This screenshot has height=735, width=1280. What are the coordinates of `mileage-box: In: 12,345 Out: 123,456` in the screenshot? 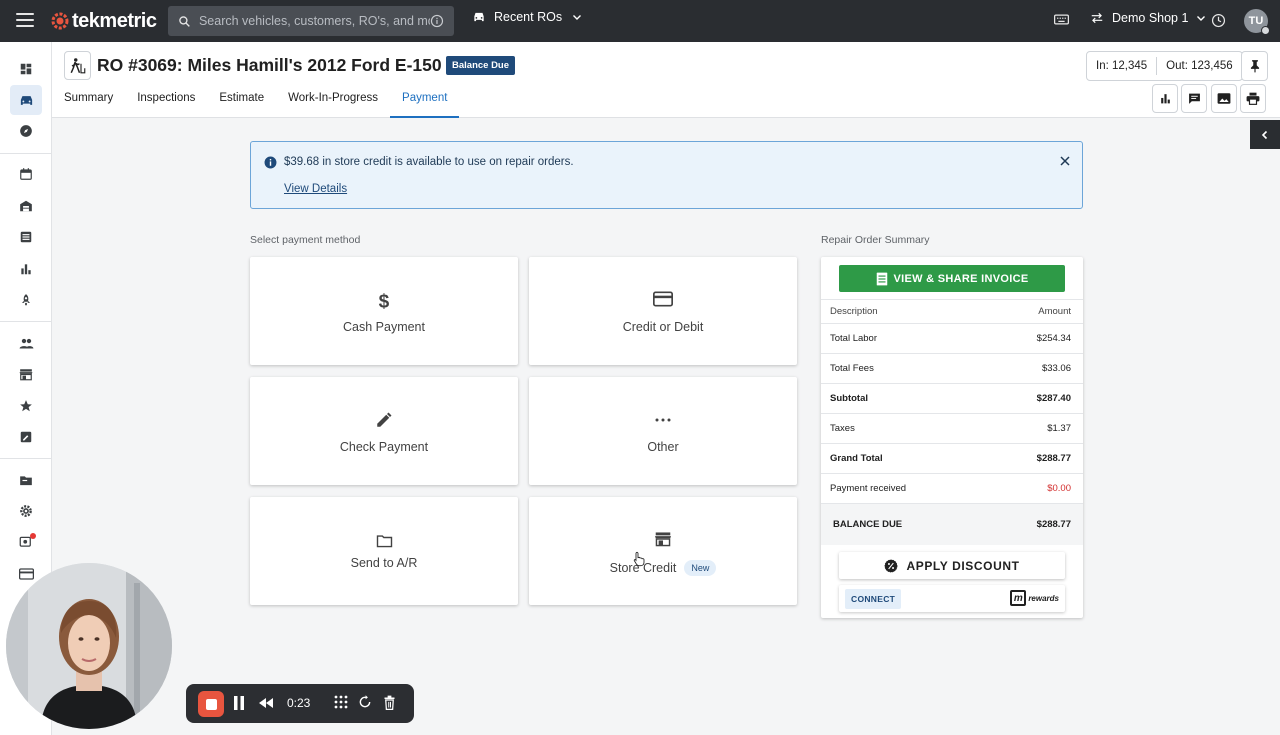 It's located at (1164, 66).